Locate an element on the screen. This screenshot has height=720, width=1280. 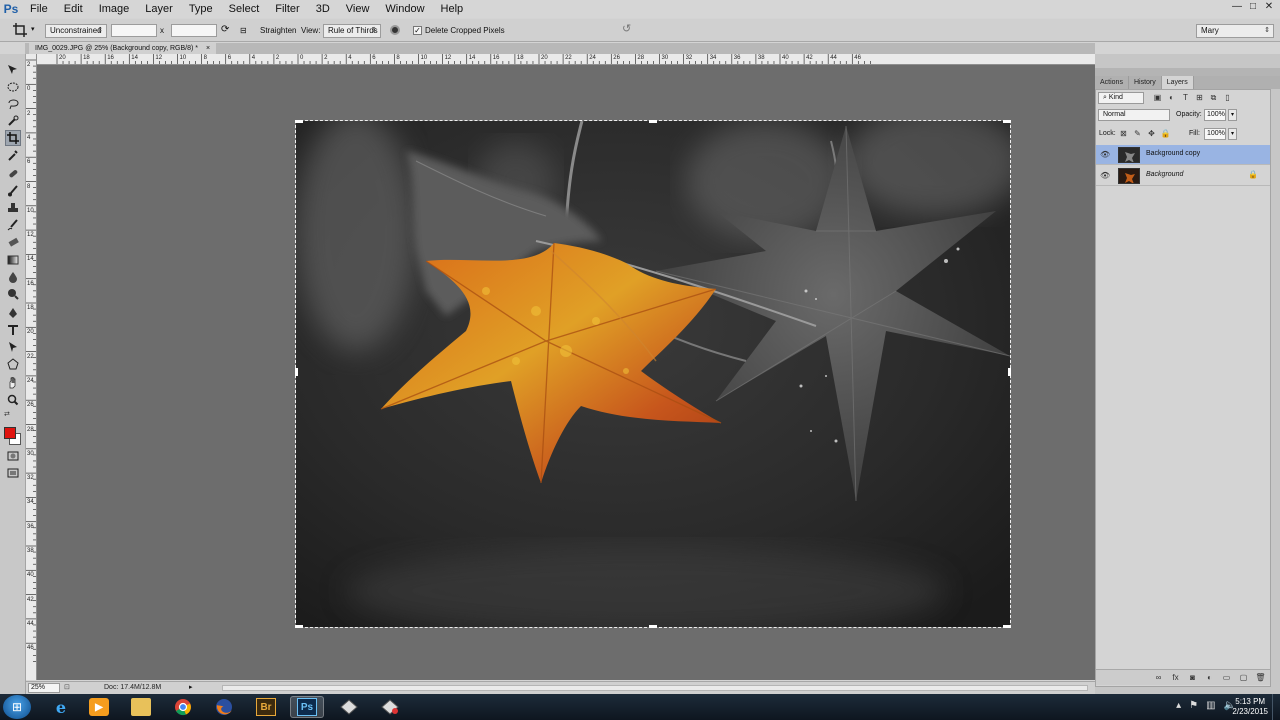
eraser-tool-icon is located at coordinates (13, 242).